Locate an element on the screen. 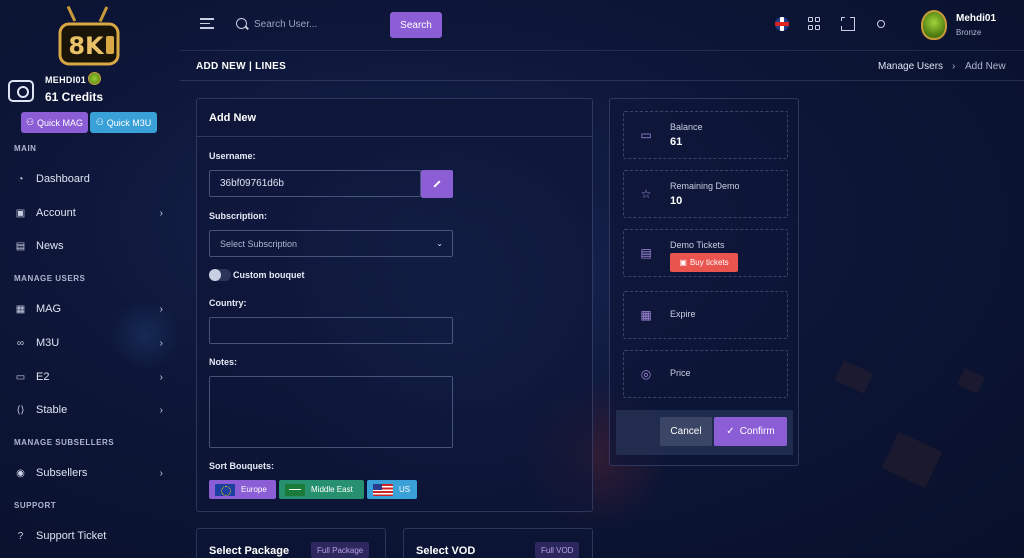 Image resolution: width=1024 pixels, height=558 pixels. remaining-demo-value: 10 is located at coordinates (676, 201).